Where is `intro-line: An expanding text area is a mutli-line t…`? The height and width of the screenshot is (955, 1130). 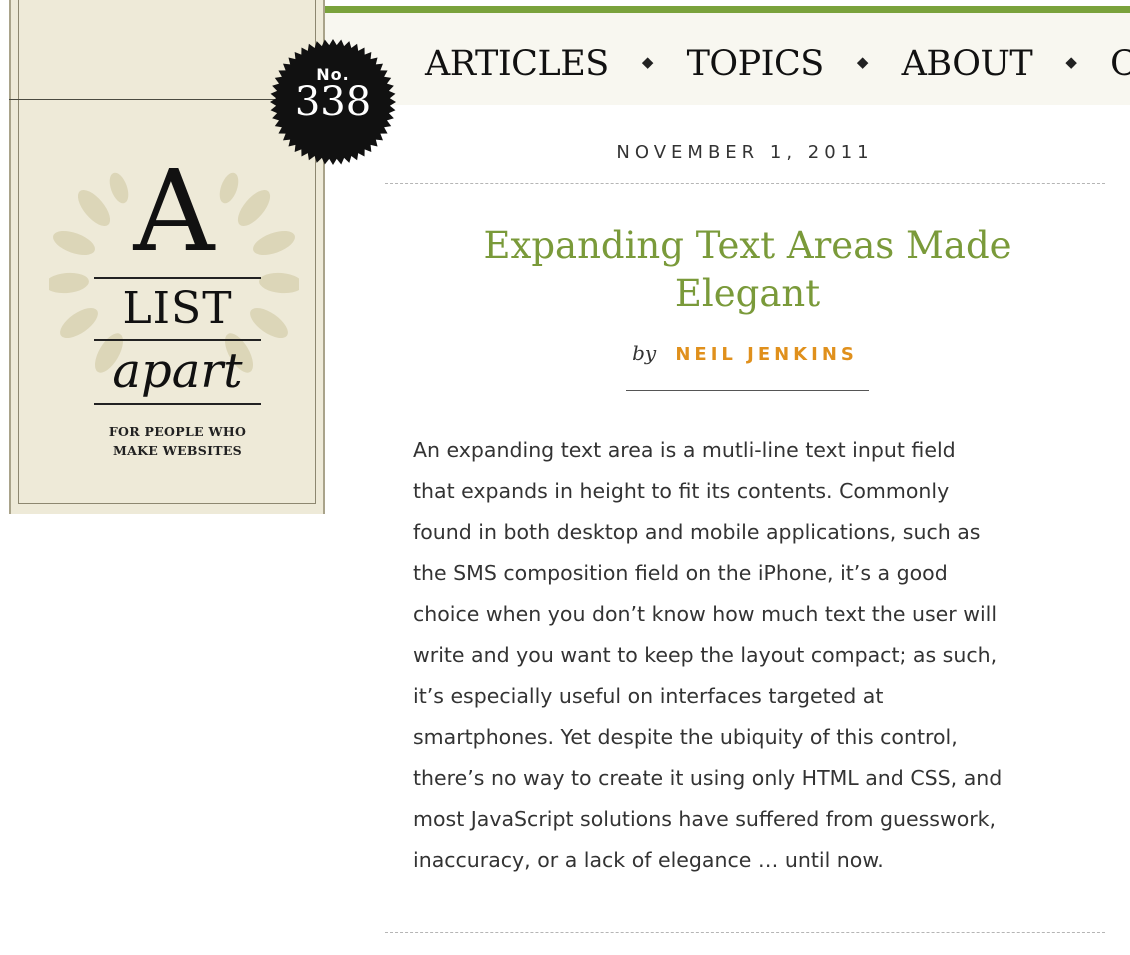
intro-line: An expanding text area is a mutli-line t… is located at coordinates (684, 450).